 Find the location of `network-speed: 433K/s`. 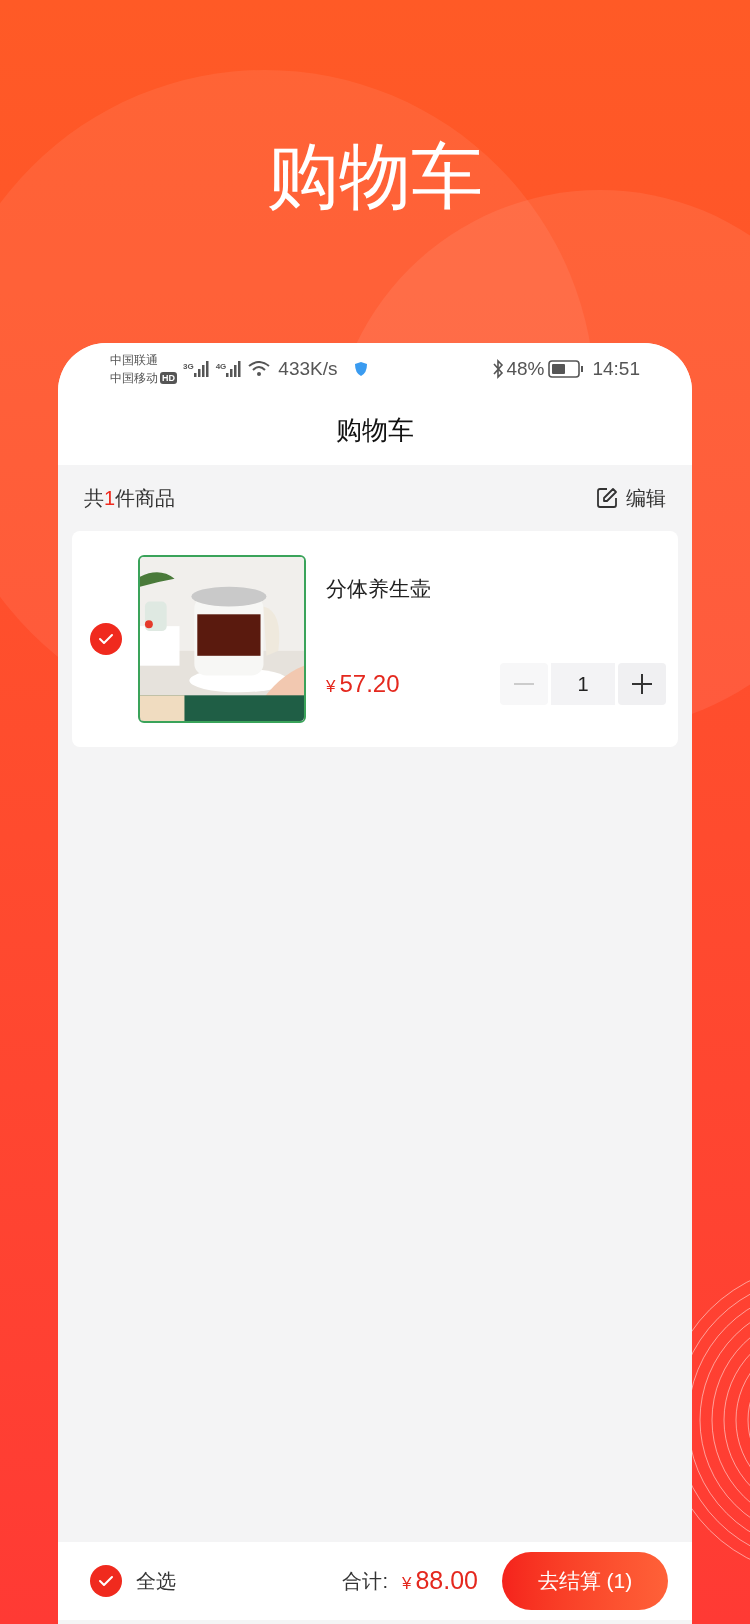

network-speed: 433K/s is located at coordinates (308, 368).